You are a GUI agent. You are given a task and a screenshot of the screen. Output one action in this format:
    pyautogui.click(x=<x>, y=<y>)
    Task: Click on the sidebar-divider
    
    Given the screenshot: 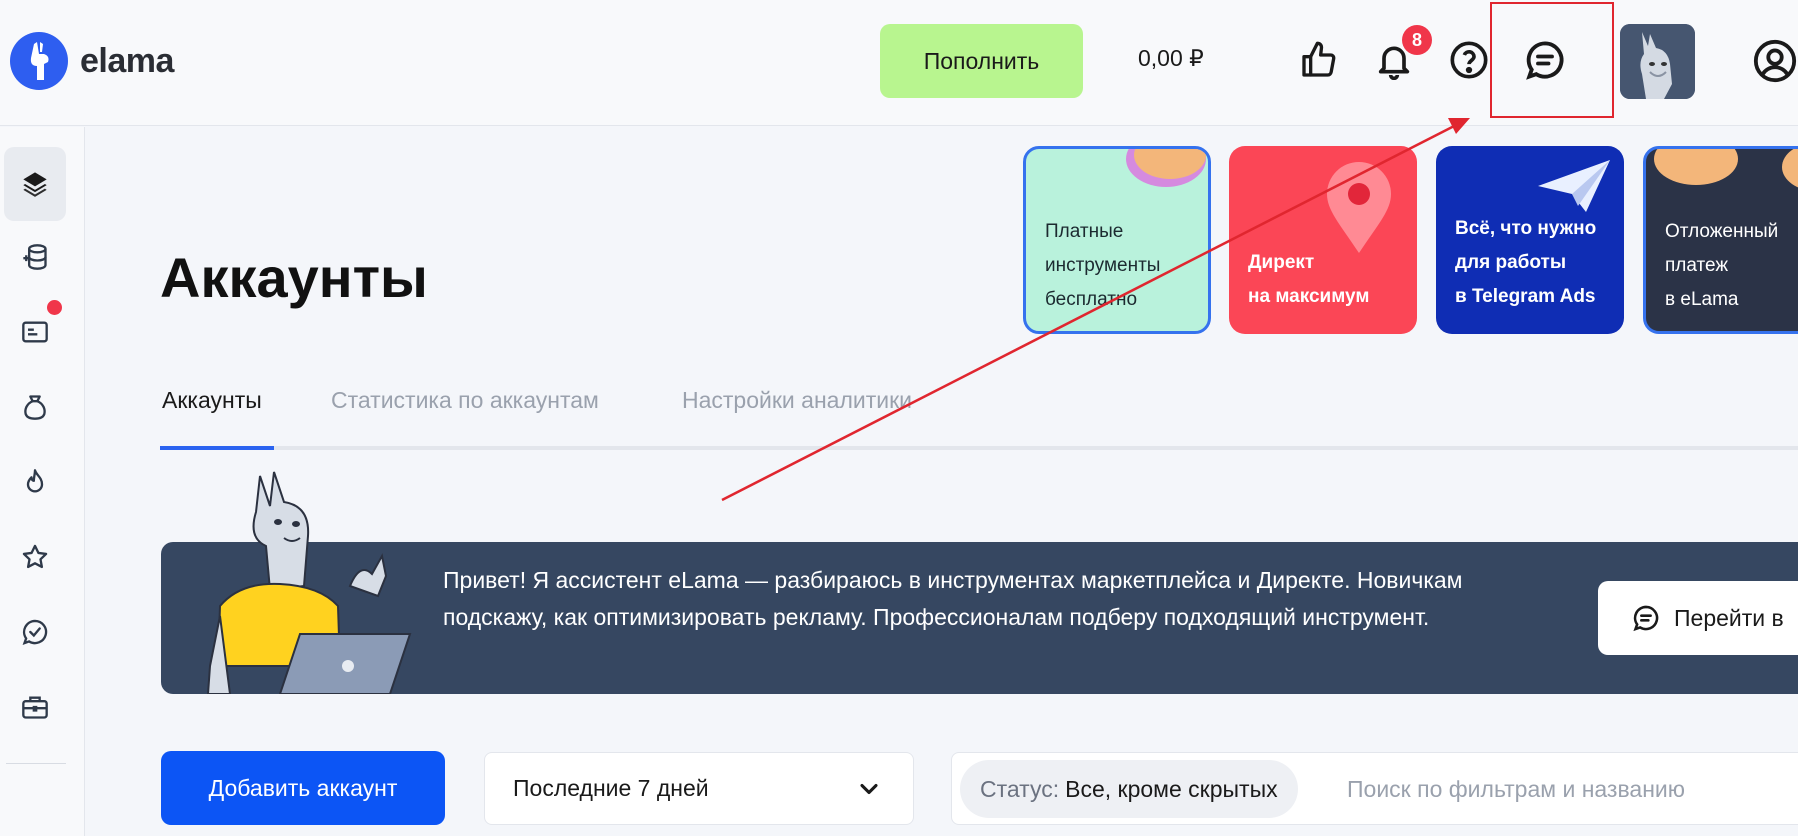 What is the action you would take?
    pyautogui.click(x=36, y=763)
    